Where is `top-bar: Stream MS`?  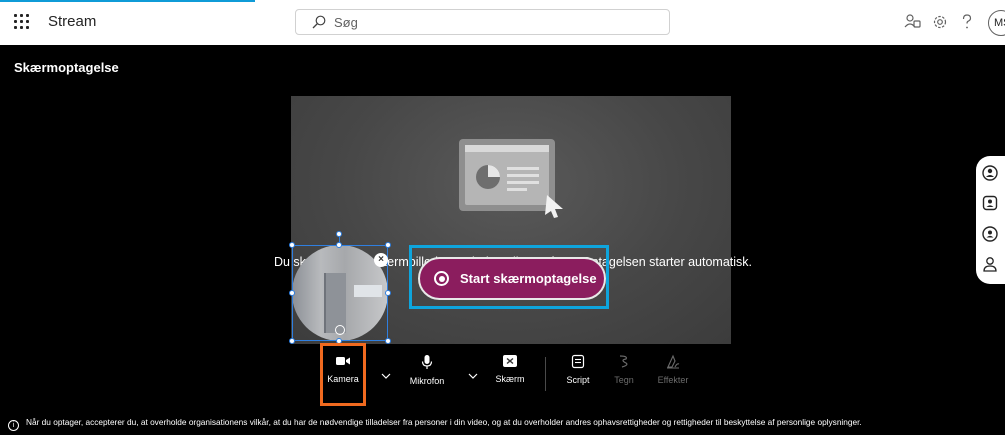 top-bar: Stream MS is located at coordinates (502, 22).